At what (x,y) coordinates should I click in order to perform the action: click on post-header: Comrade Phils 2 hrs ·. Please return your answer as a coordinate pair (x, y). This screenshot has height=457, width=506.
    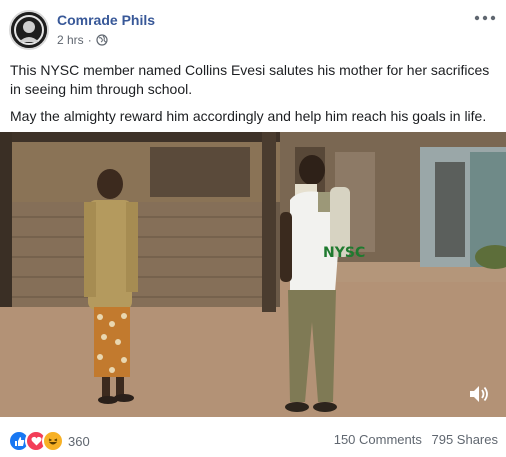
    Looking at the image, I should click on (253, 28).